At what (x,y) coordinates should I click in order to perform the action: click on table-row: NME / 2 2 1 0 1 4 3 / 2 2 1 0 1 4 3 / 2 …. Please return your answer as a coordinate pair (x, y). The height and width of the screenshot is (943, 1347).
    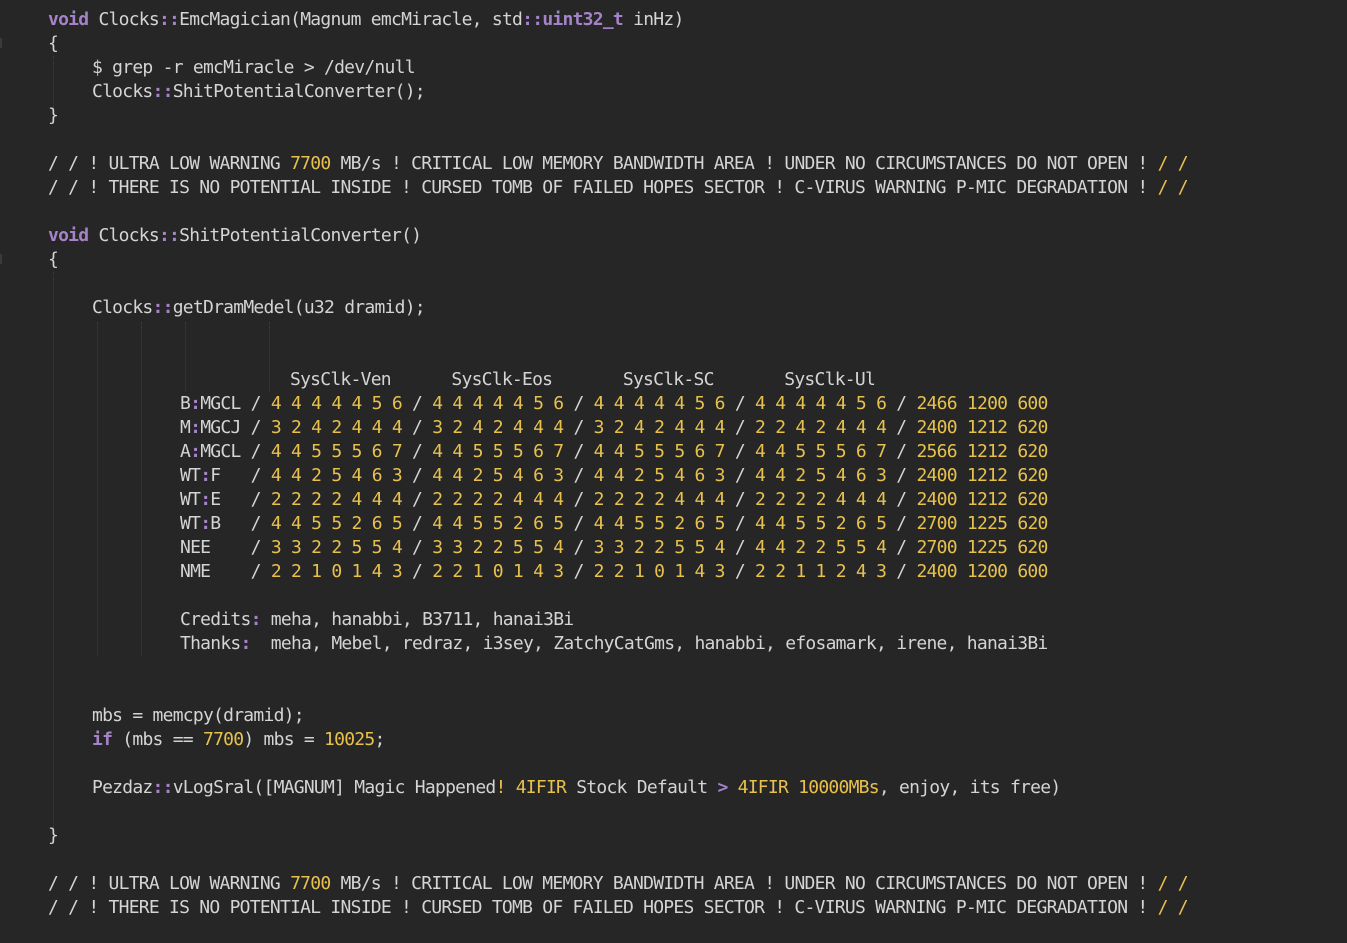
    Looking at the image, I should click on (614, 572).